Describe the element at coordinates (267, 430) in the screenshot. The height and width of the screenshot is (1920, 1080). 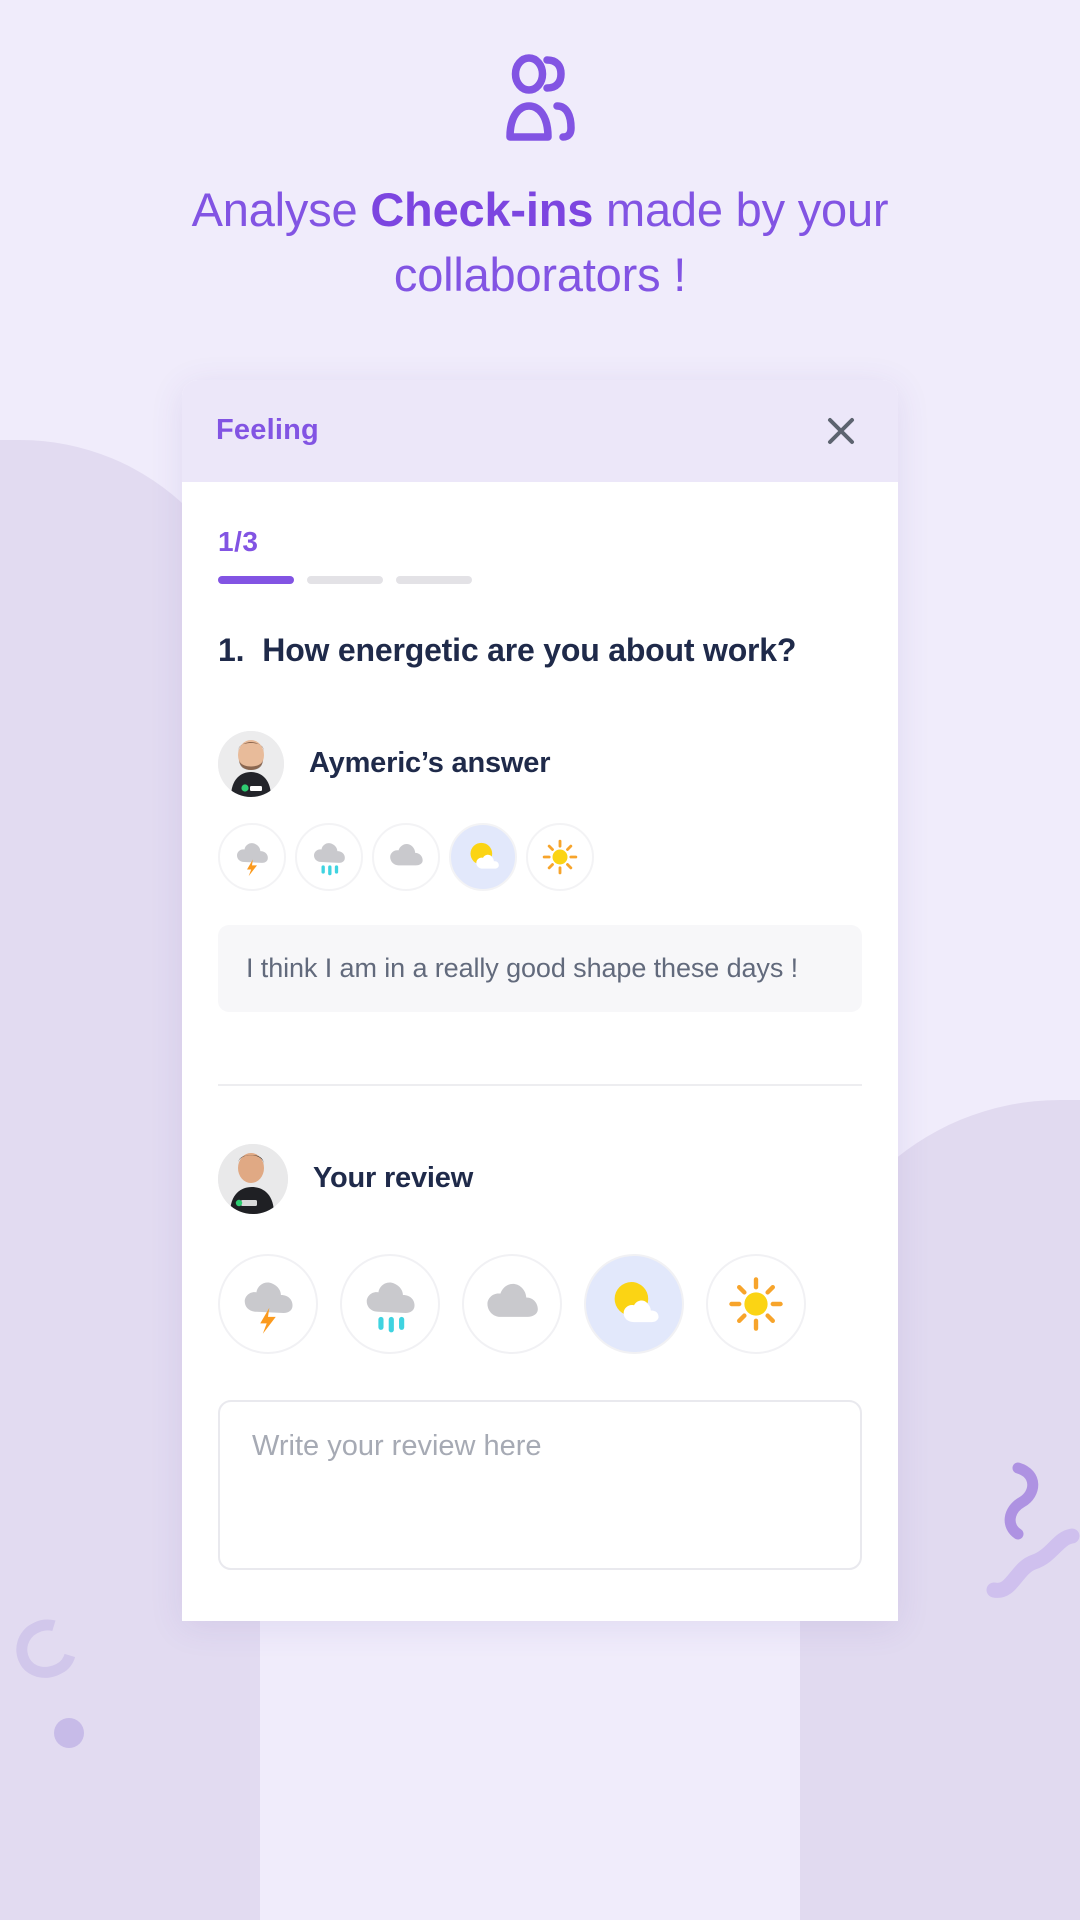
I see `modal-title: Feeling` at that location.